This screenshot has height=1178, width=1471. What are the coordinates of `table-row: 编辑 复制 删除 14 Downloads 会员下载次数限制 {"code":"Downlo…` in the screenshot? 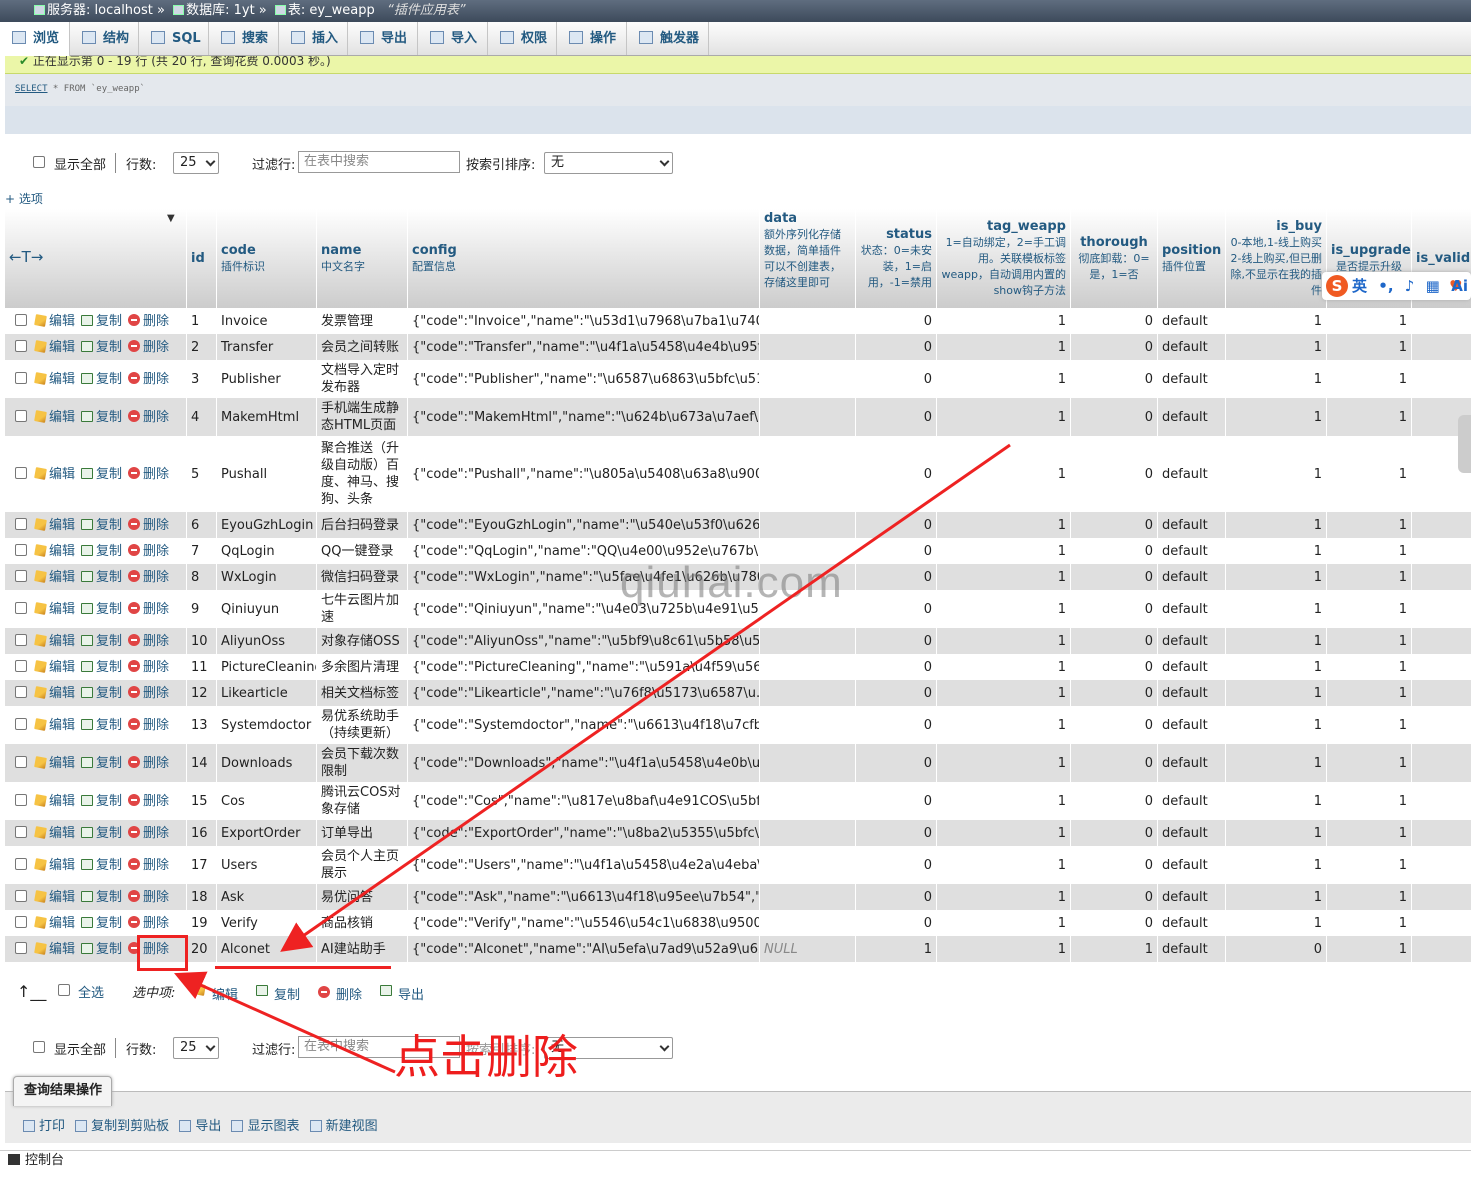 It's located at (738, 763).